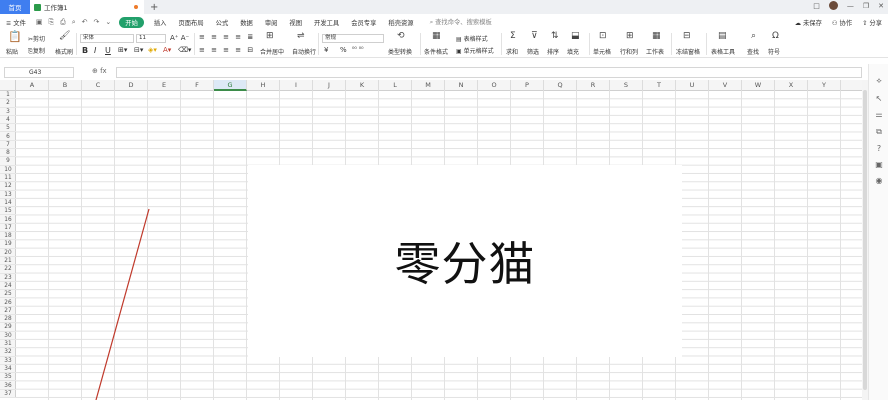  What do you see at coordinates (602, 51) in the screenshot?
I see `cell-button: 单元格` at bounding box center [602, 51].